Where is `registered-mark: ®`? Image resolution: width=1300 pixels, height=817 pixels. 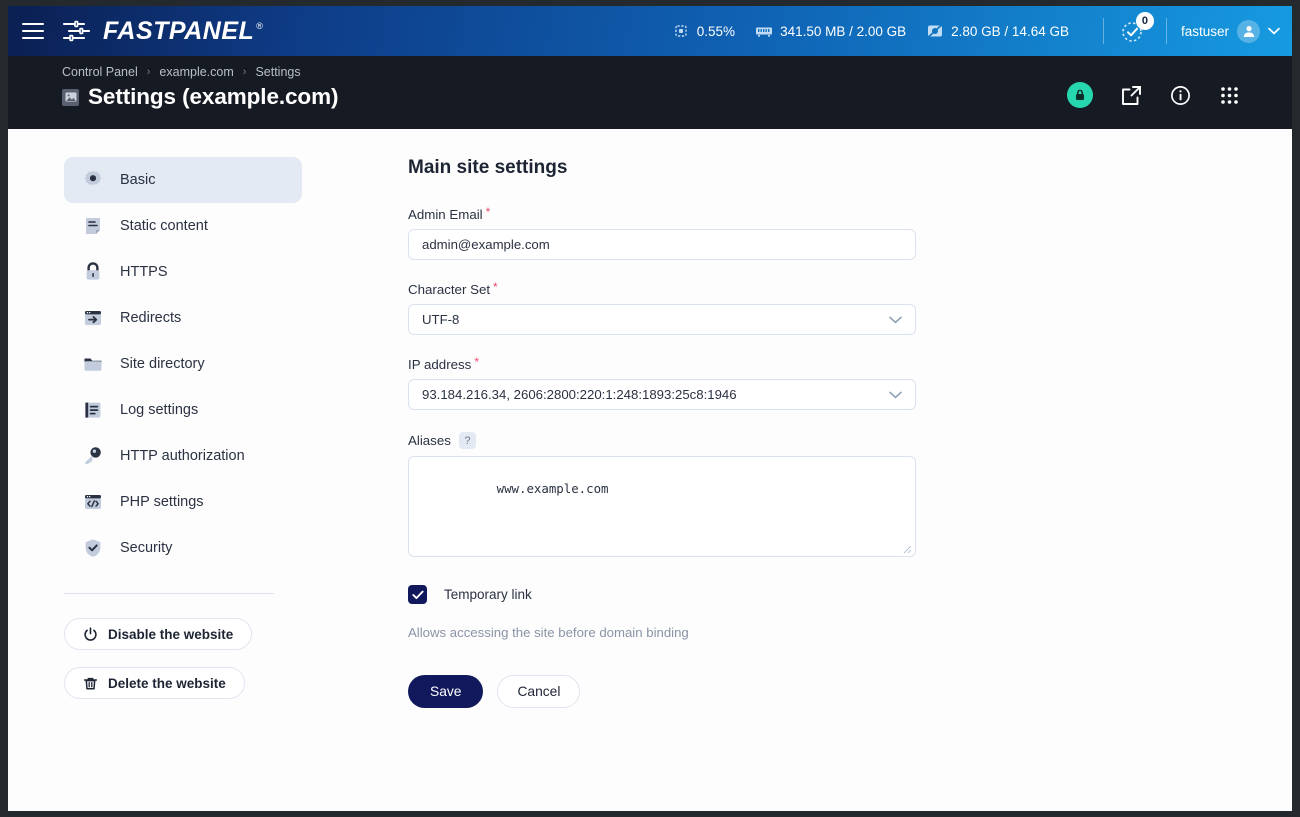 registered-mark: ® is located at coordinates (259, 25).